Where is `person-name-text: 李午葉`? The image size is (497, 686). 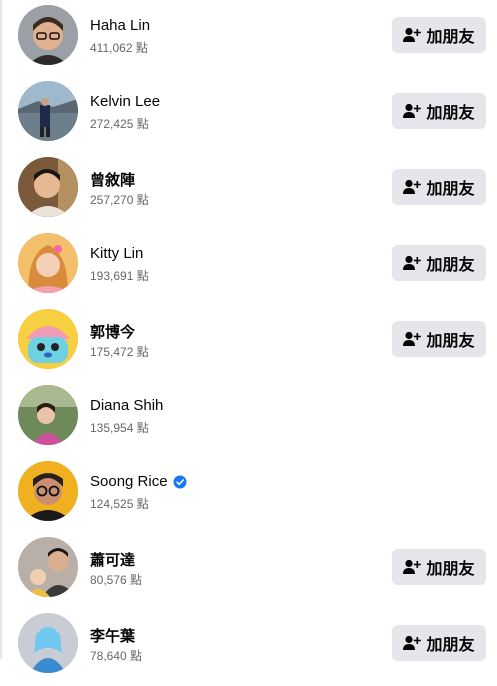
person-name-text: 李午葉 is located at coordinates (112, 635).